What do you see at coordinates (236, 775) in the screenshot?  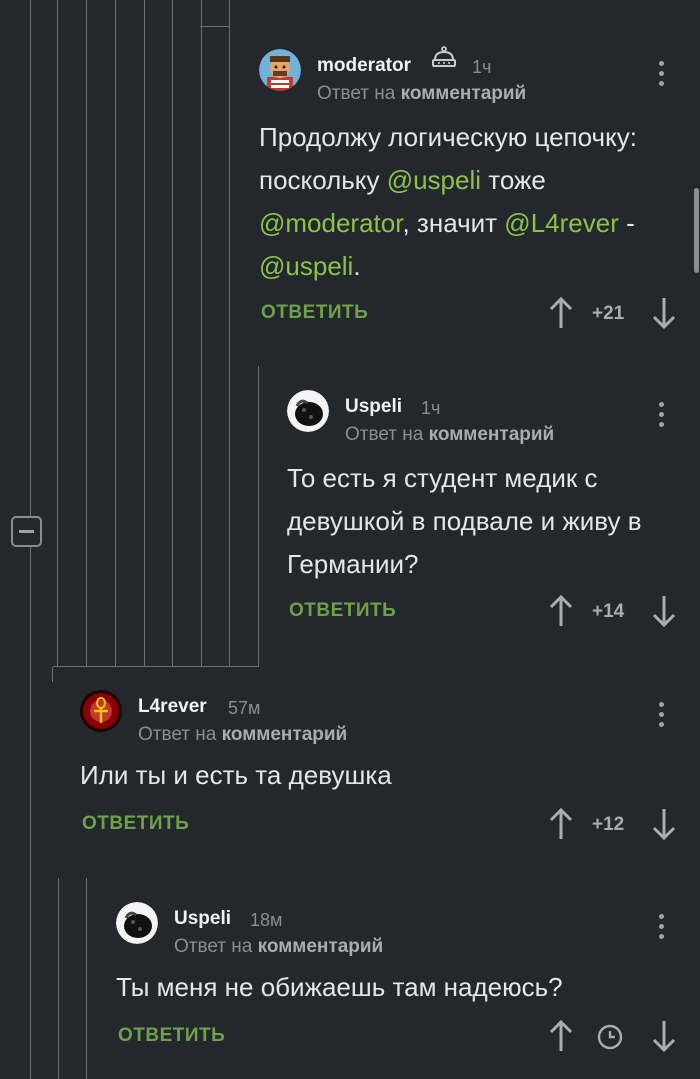 I see `comment-text: Или ты и есть та девушка` at bounding box center [236, 775].